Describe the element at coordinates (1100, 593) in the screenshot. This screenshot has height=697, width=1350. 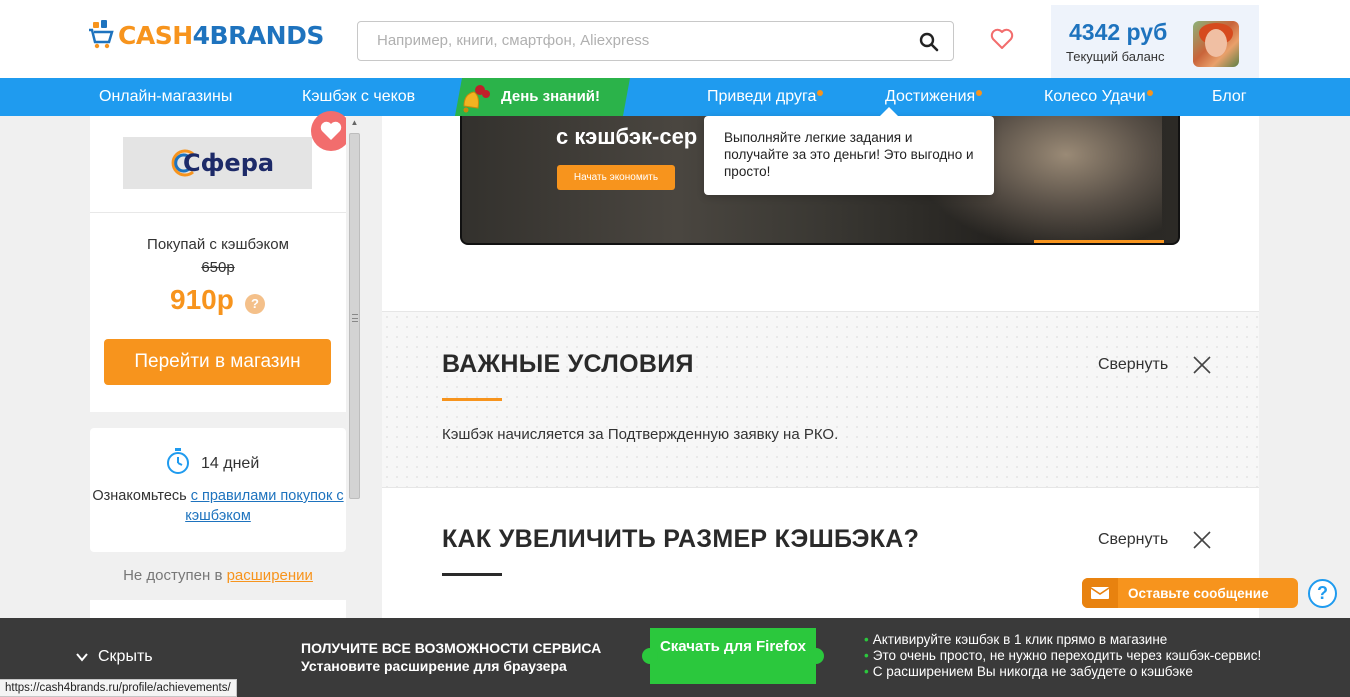
I see `mail-icon` at that location.